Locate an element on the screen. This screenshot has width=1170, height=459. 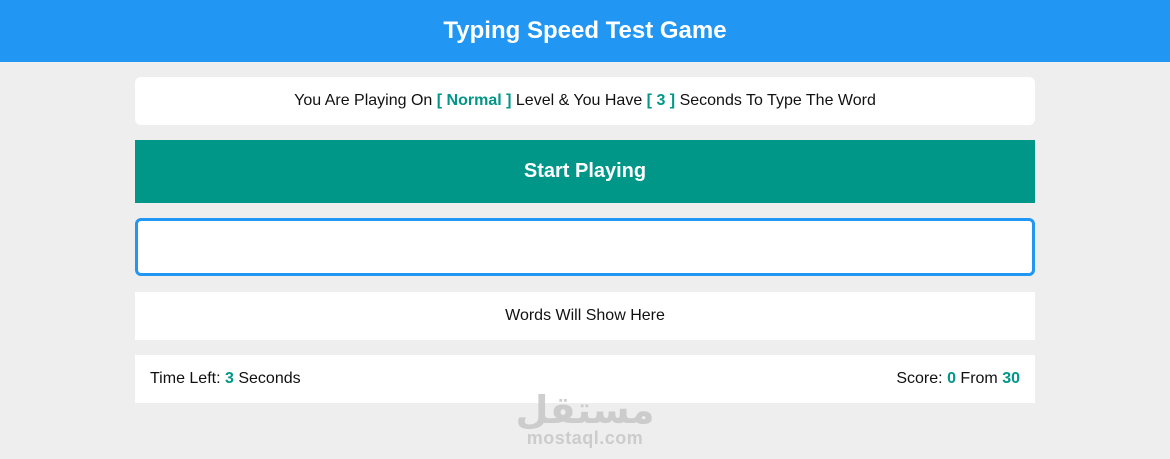
score-total: 30 is located at coordinates (1011, 378).